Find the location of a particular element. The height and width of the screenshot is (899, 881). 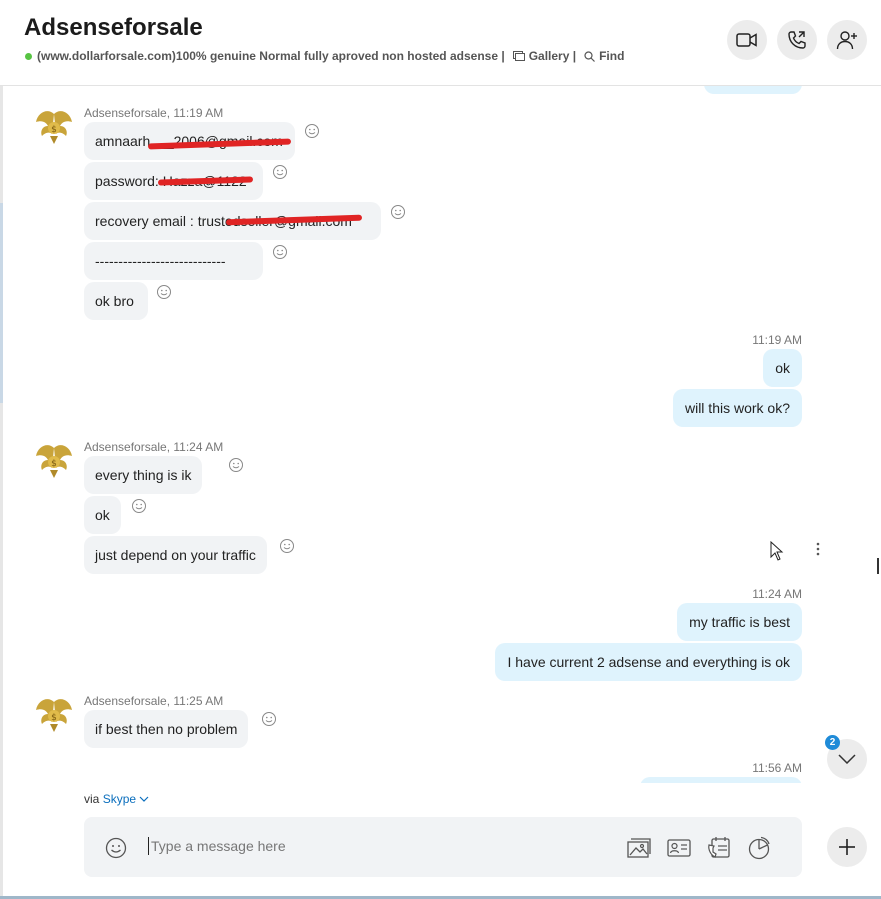

message-text: if best then no problem is located at coordinates (166, 729).